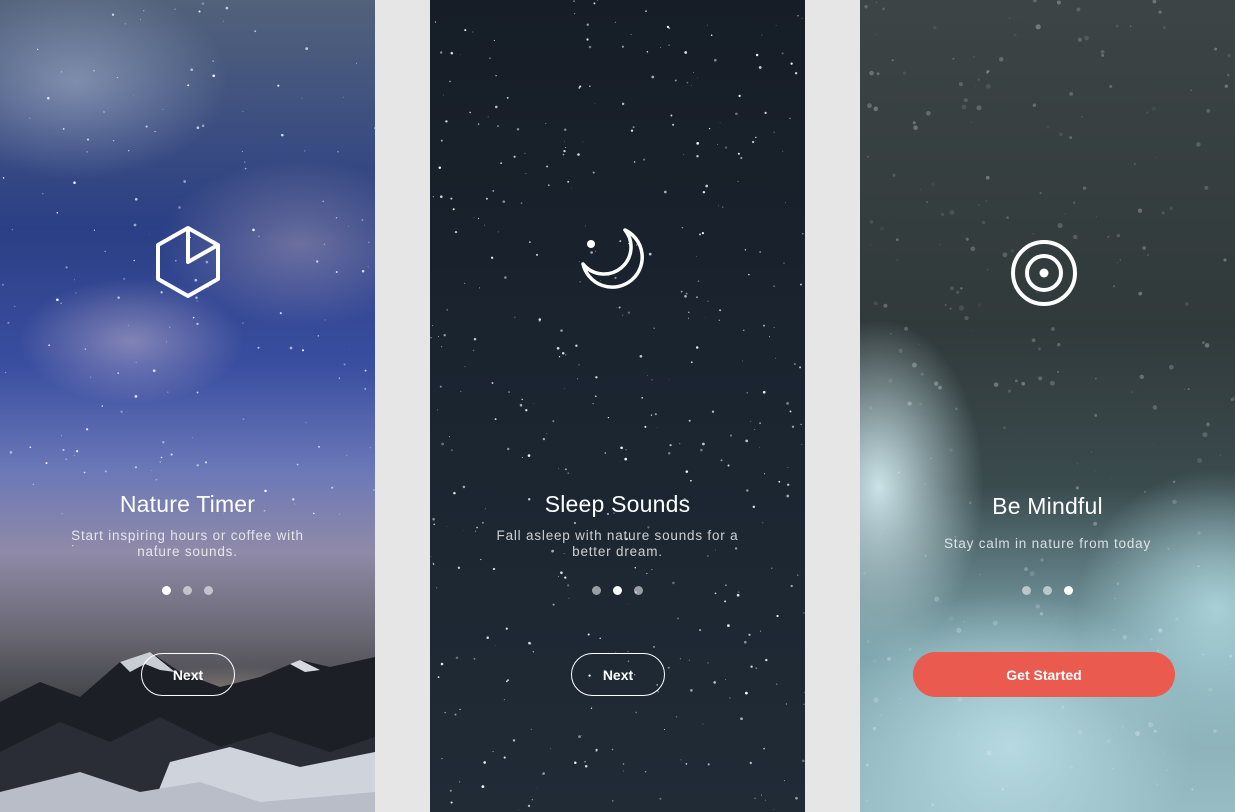  What do you see at coordinates (1047, 590) in the screenshot?
I see `page-indicator` at bounding box center [1047, 590].